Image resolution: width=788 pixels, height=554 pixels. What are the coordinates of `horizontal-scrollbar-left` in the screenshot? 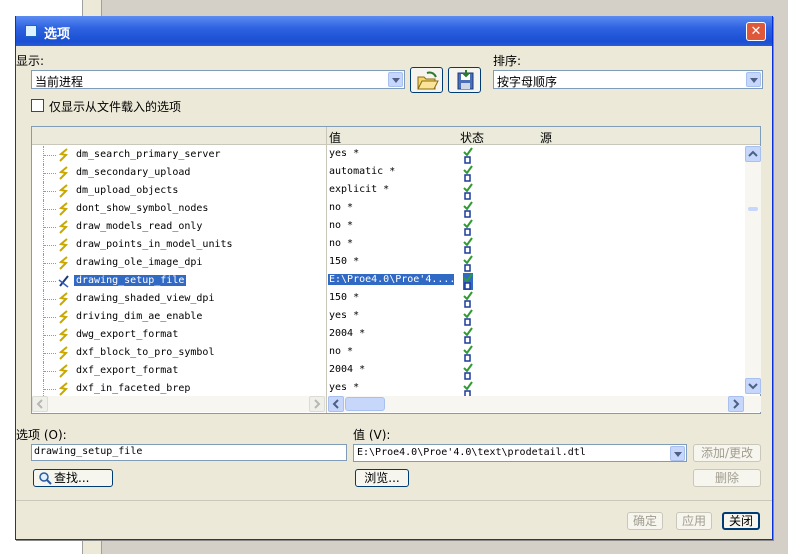 It's located at (179, 404).